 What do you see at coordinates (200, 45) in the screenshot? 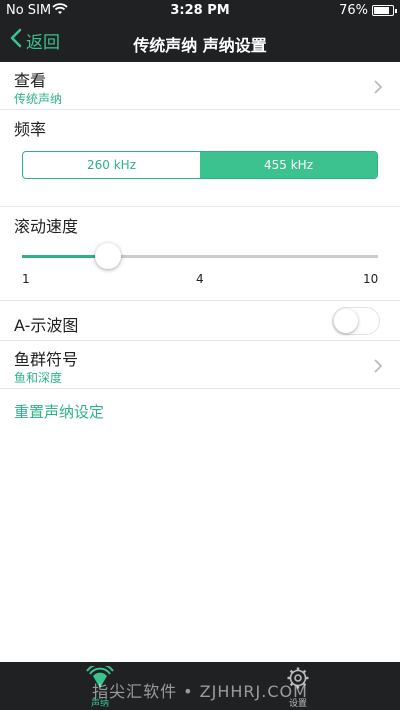
I see `page-title: 传统声纳 声纳设置` at bounding box center [200, 45].